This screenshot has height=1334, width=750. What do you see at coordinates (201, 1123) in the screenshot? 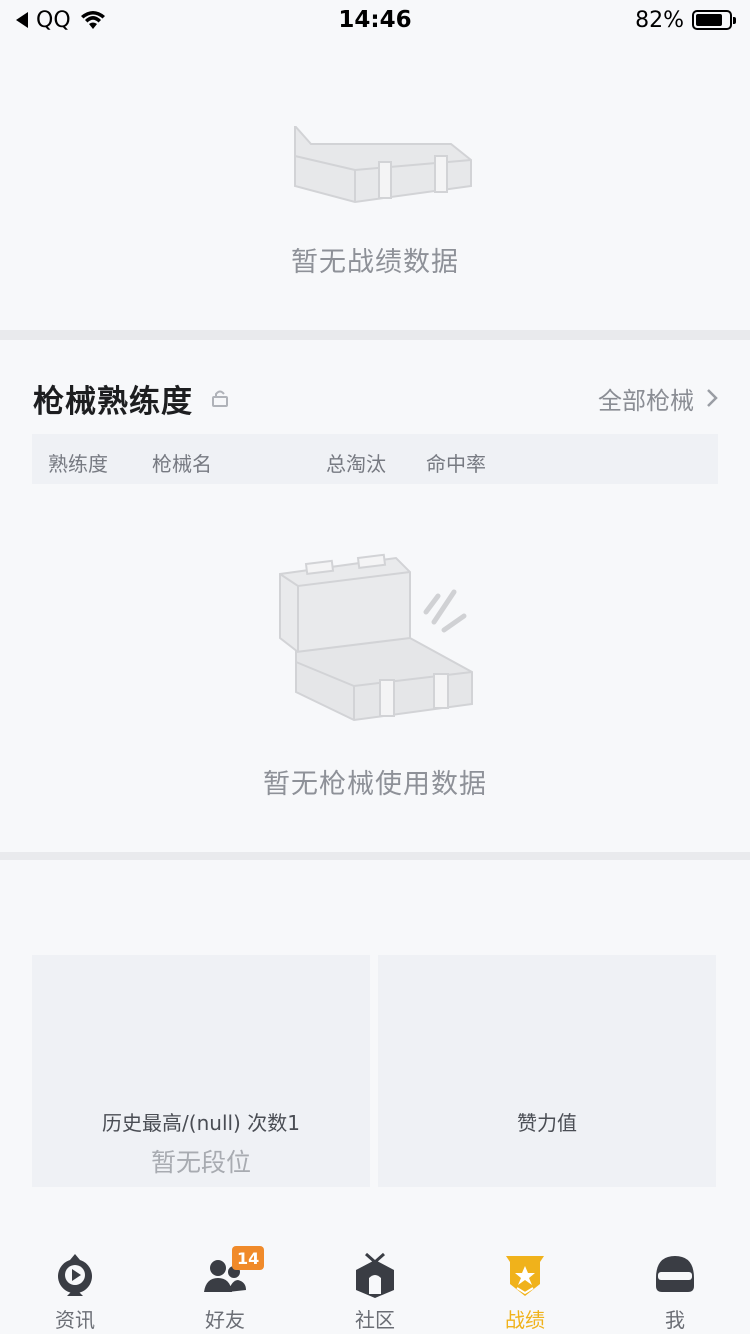
I see `rank-history-text: 历史最高/(null) 次数1` at bounding box center [201, 1123].